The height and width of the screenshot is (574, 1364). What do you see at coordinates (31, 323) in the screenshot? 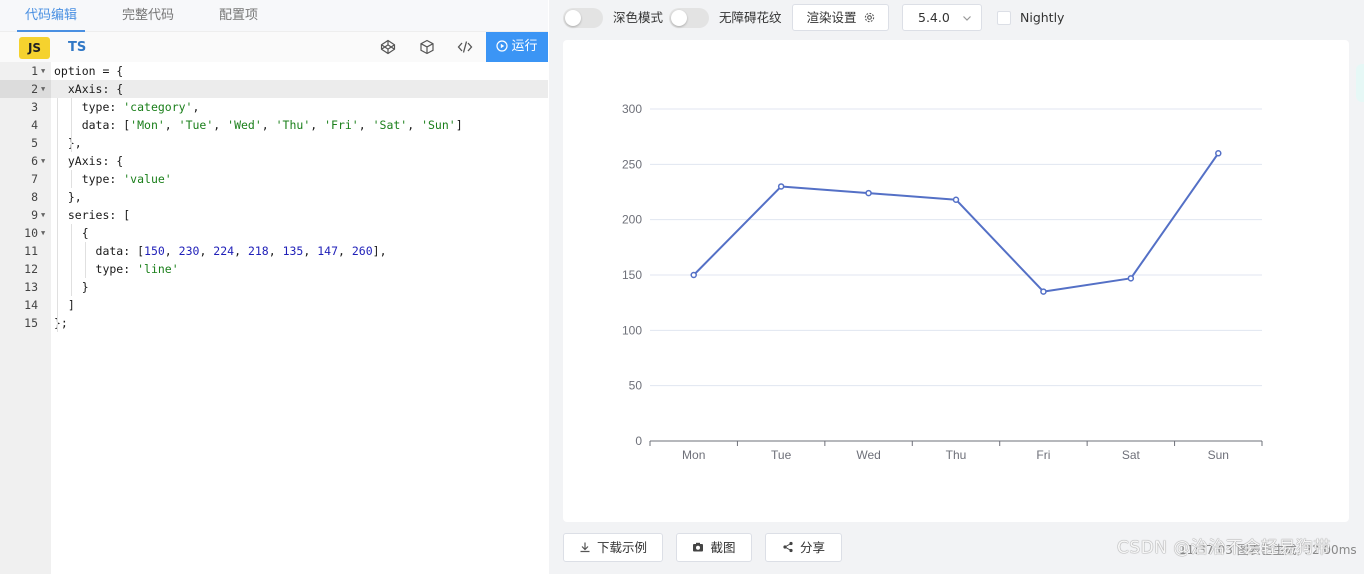
I see `line-number: 15` at bounding box center [31, 323].